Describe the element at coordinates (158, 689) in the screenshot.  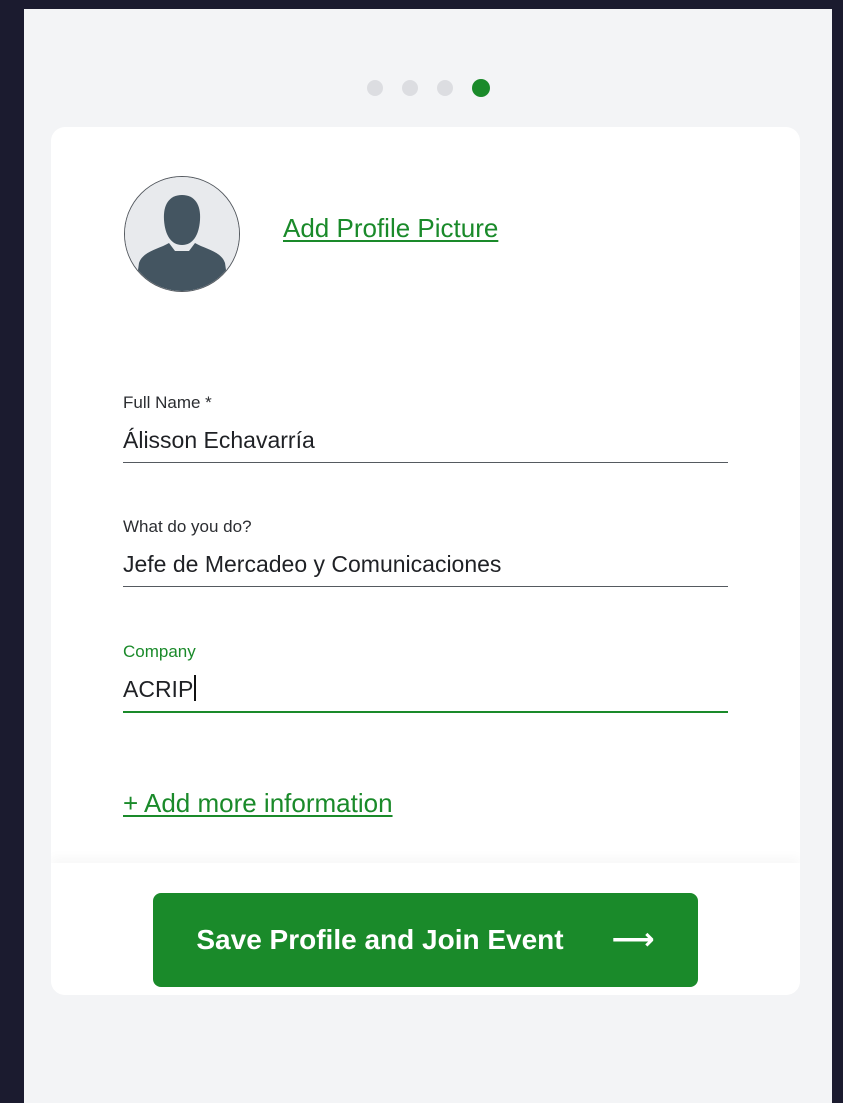
I see `company-input: ACRIP` at that location.